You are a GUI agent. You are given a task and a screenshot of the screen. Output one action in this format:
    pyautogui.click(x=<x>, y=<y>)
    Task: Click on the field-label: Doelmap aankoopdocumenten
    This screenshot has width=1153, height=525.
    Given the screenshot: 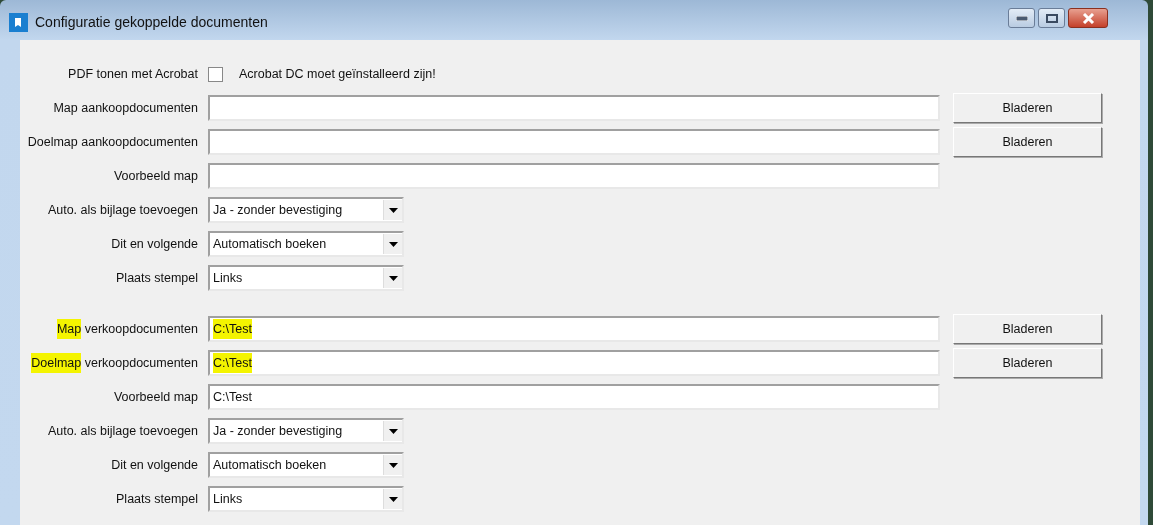 What is the action you would take?
    pyautogui.click(x=112, y=142)
    